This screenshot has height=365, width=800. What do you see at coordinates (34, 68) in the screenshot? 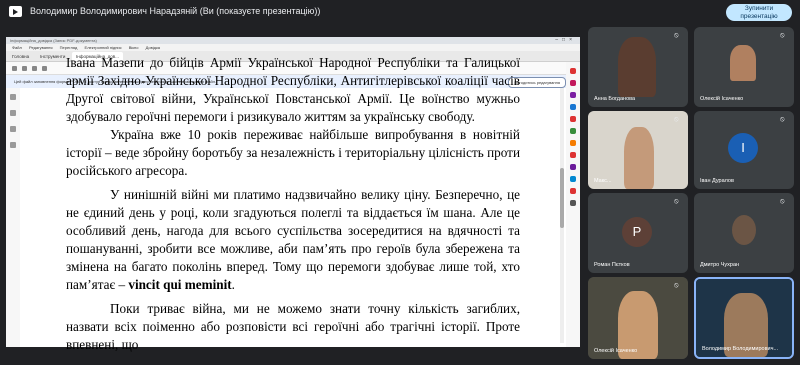
I see `comment-tool-icon` at bounding box center [34, 68].